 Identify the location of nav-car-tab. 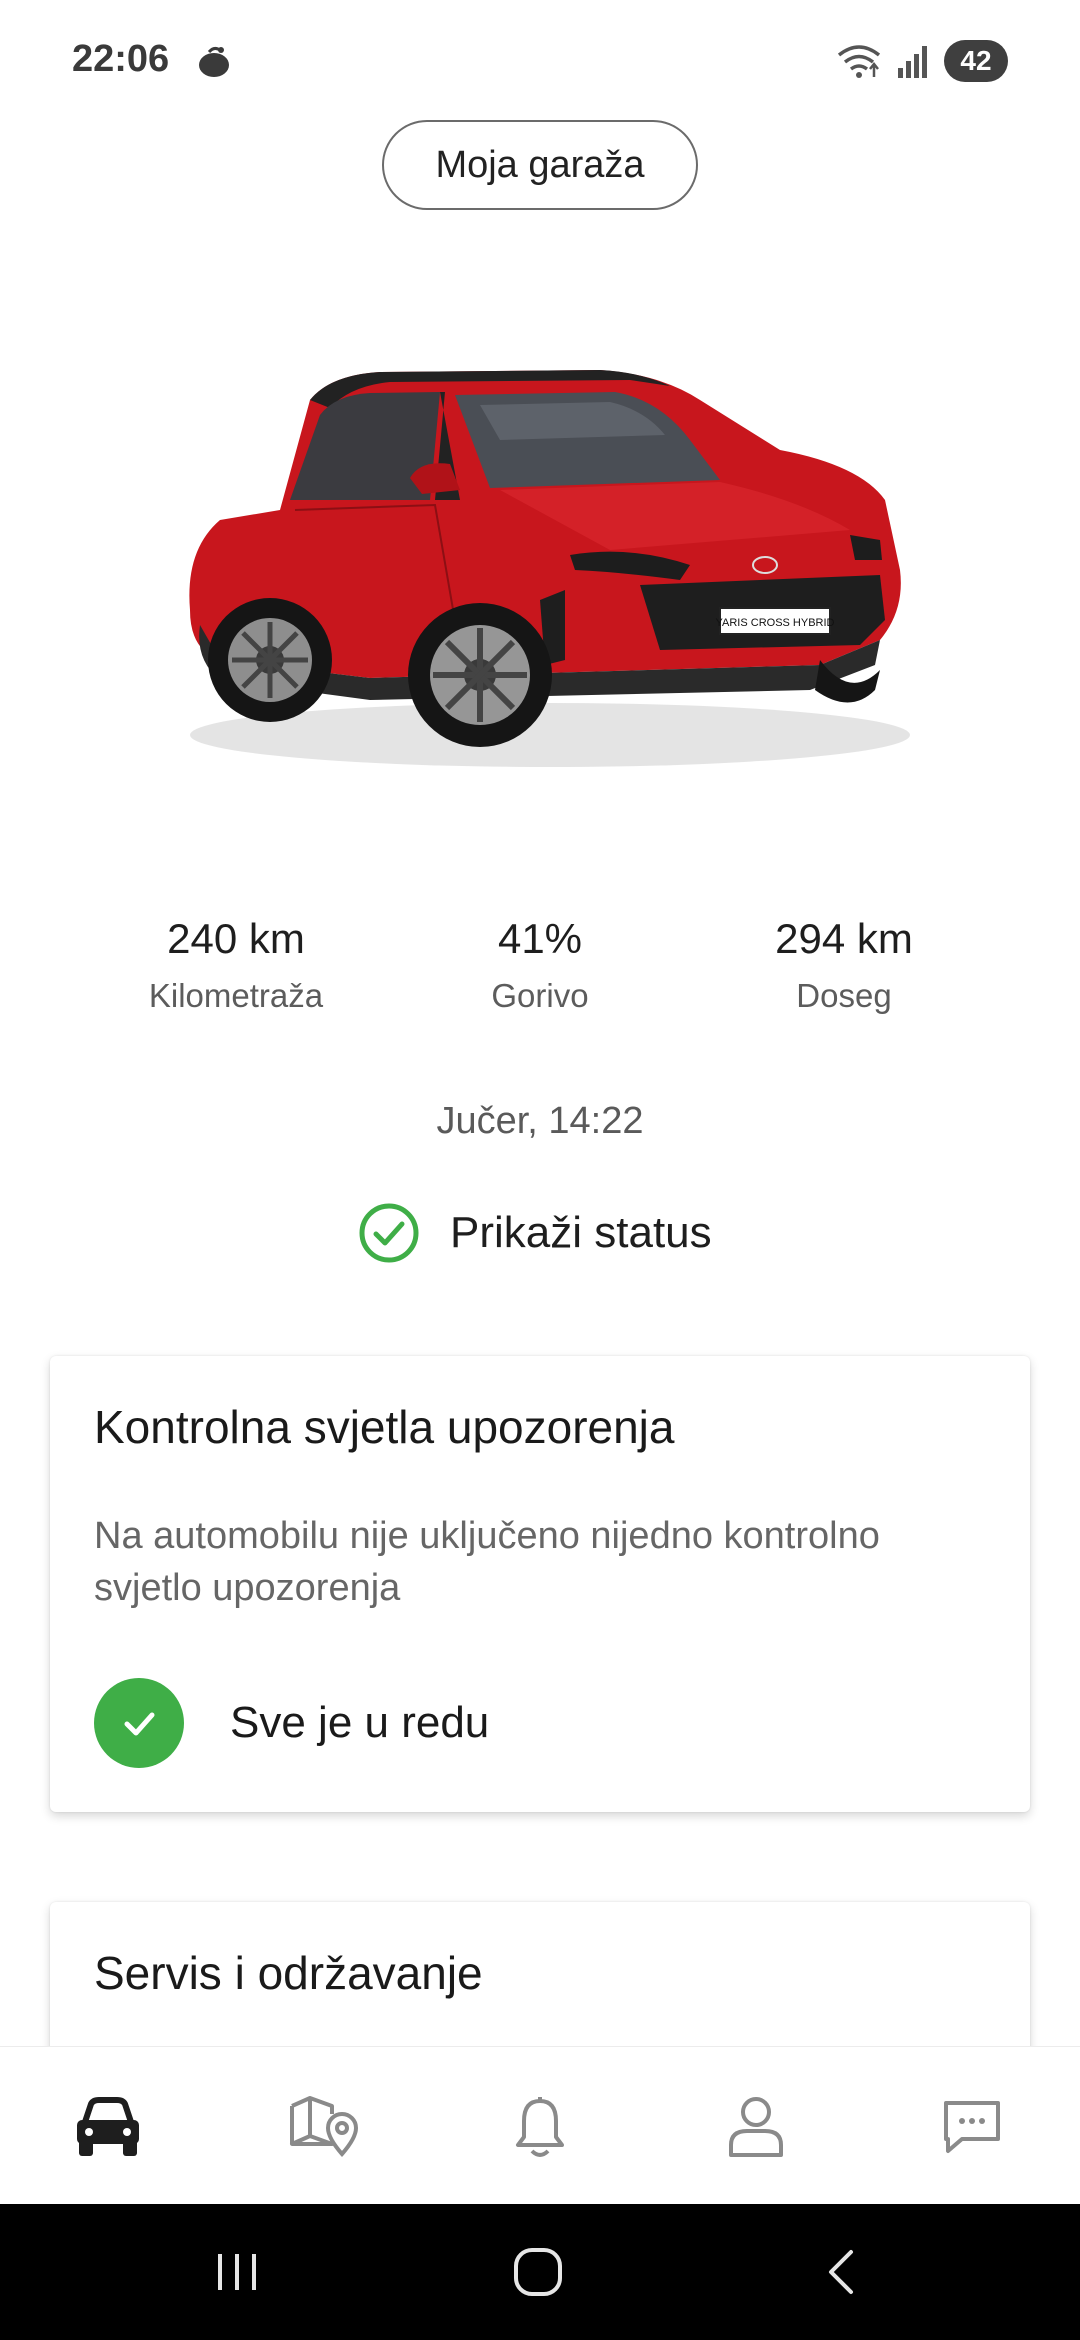
(108, 2127).